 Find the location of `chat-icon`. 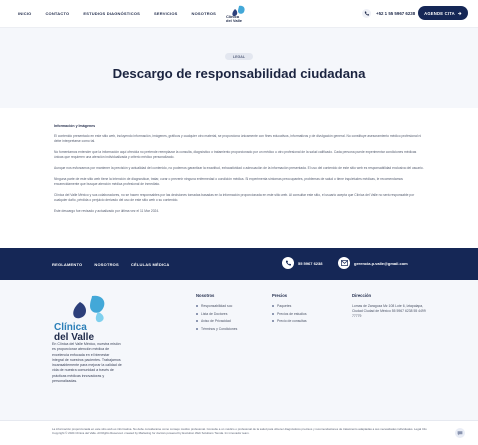

chat-icon is located at coordinates (460, 433).